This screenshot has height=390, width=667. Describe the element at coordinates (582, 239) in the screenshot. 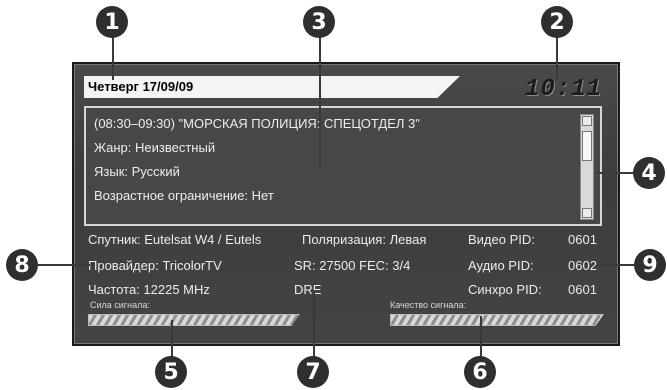

I see `video-pid-value: 0601` at that location.